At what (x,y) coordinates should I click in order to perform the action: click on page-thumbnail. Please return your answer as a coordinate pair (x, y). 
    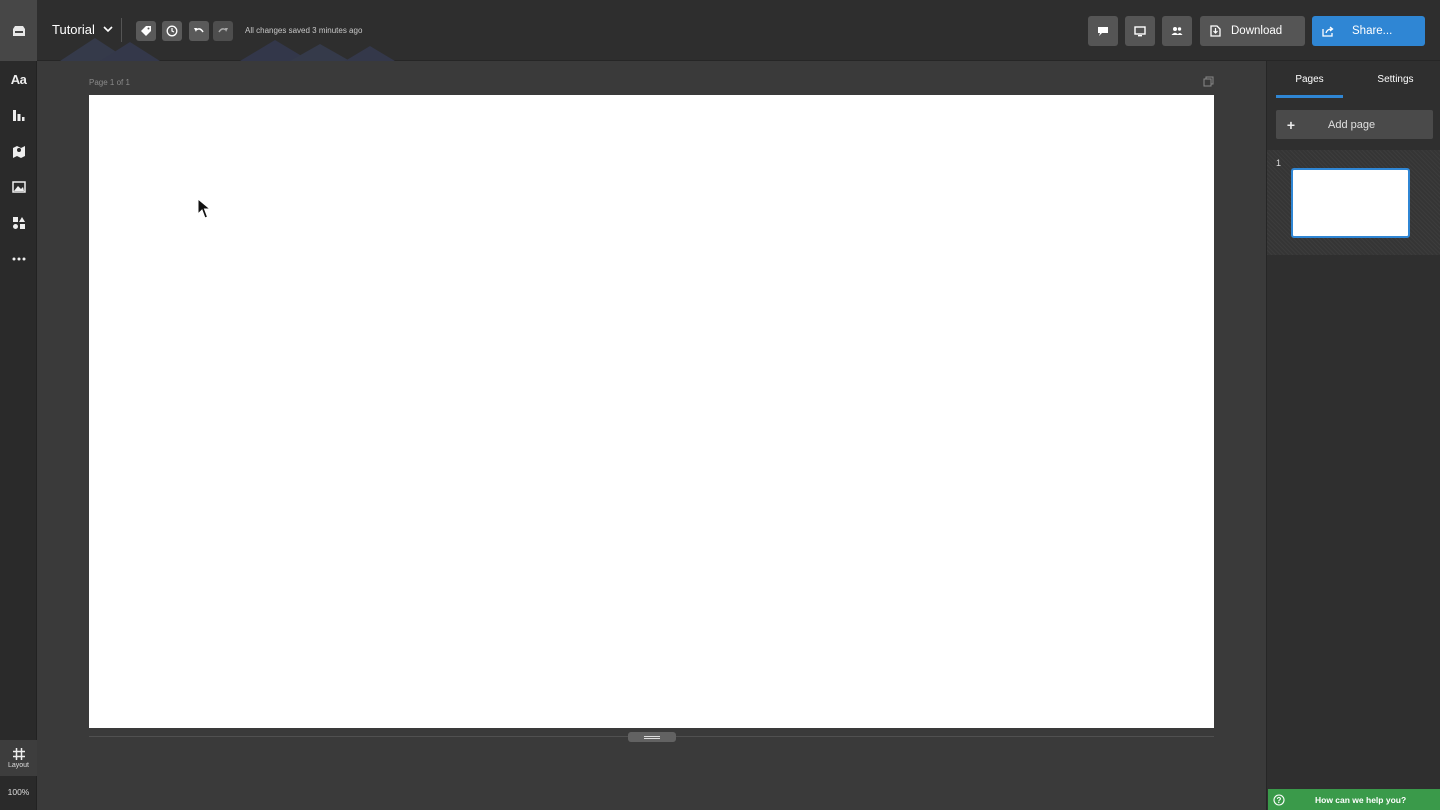
    Looking at the image, I should click on (1350, 203).